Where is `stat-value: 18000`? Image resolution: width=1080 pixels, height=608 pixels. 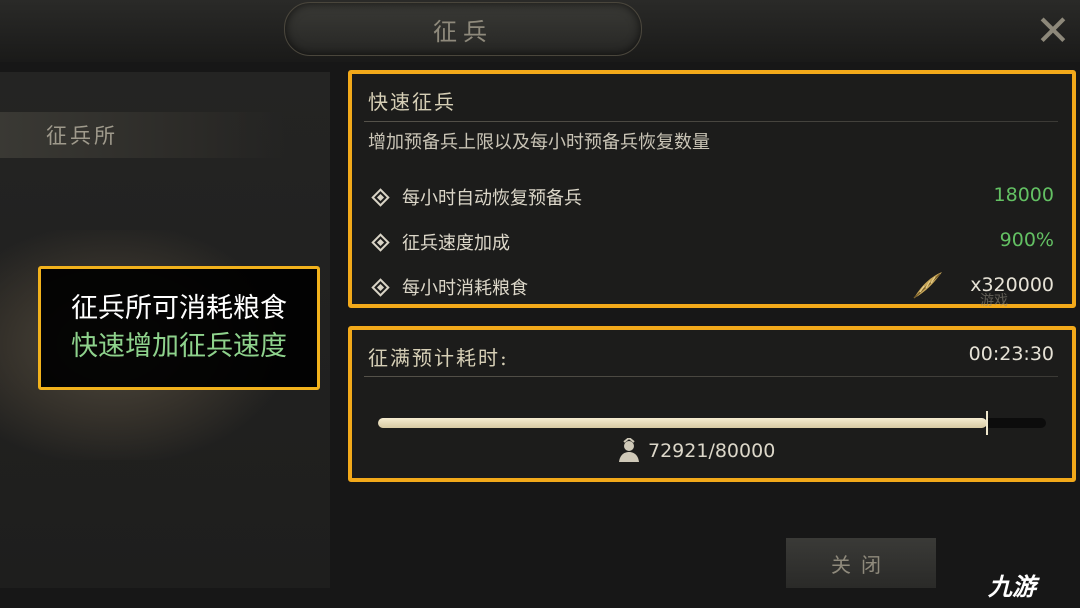
stat-value: 18000 is located at coordinates (1023, 195).